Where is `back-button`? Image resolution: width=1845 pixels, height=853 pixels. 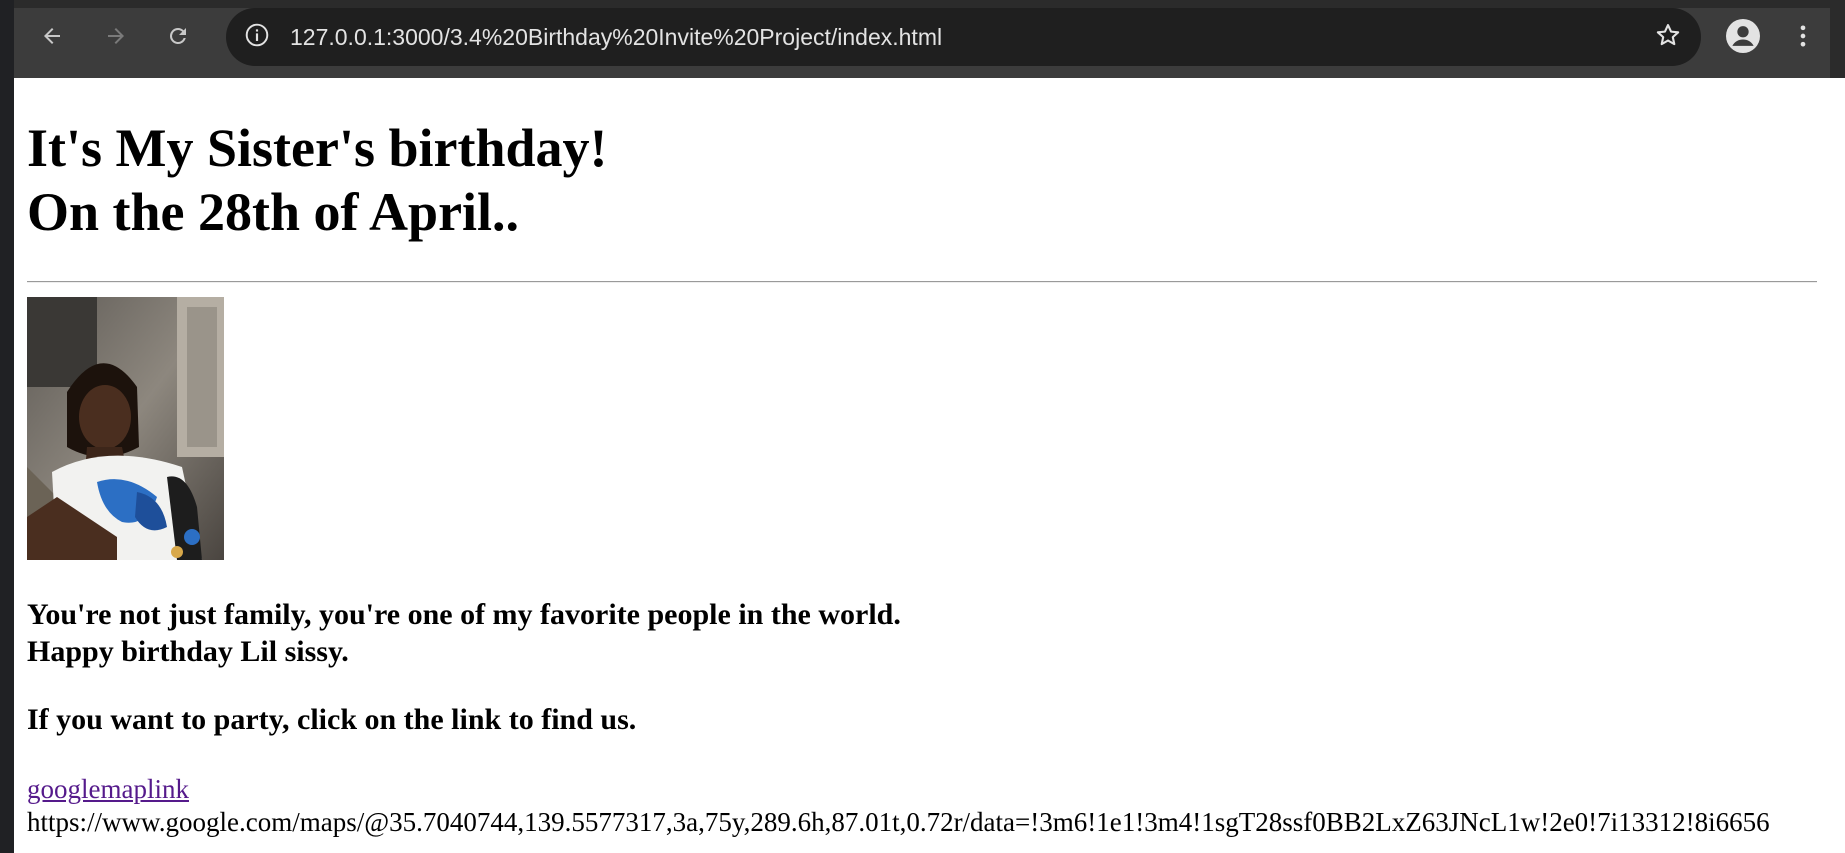
back-button is located at coordinates (52, 38).